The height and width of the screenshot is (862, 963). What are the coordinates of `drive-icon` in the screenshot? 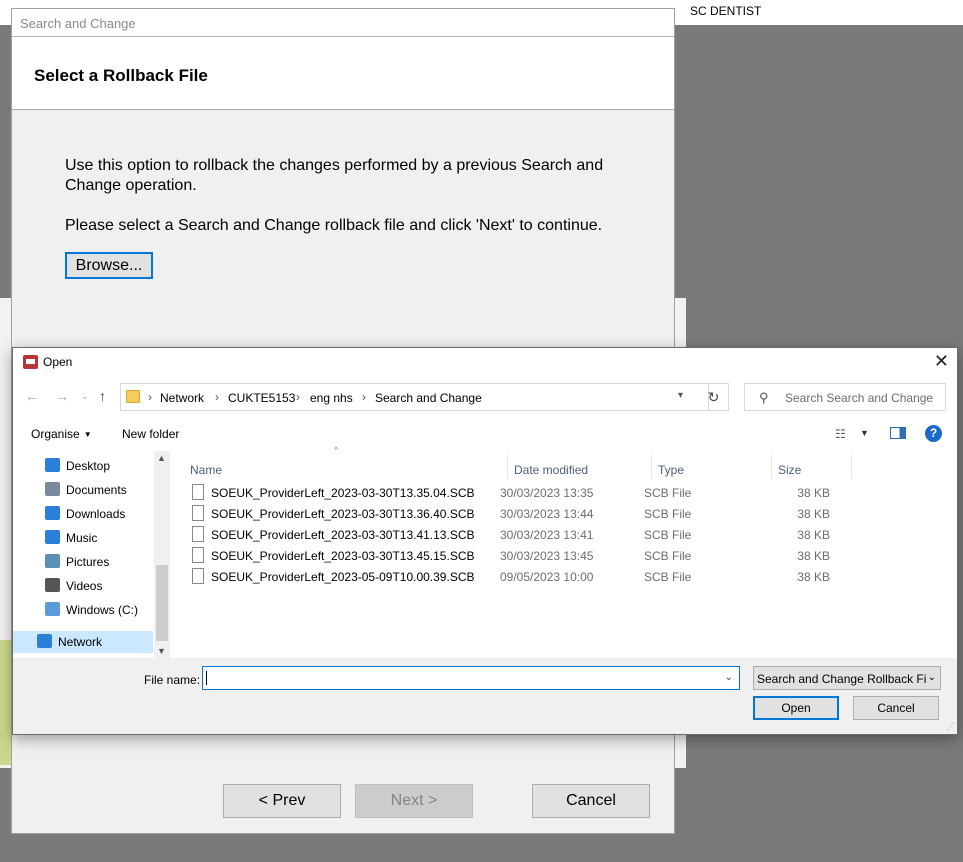 It's located at (52, 609).